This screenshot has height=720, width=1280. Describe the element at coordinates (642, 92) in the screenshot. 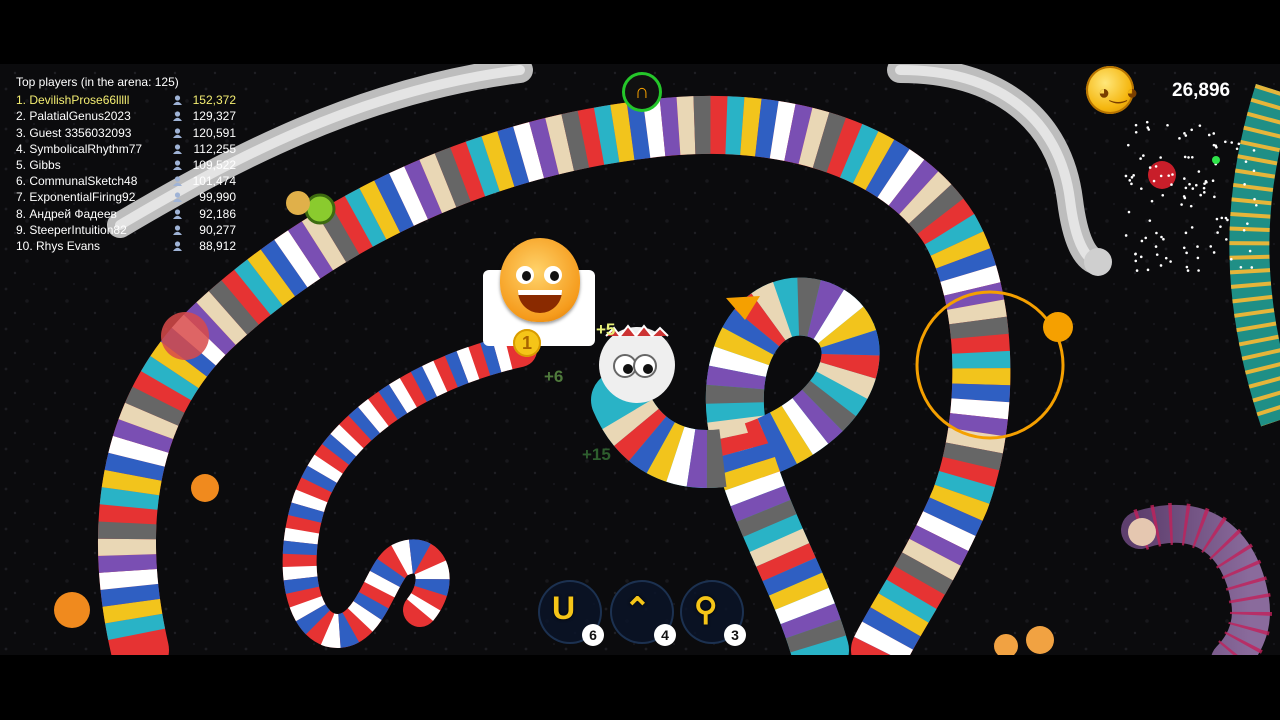

I see `magnet-active-icon: ∩` at that location.